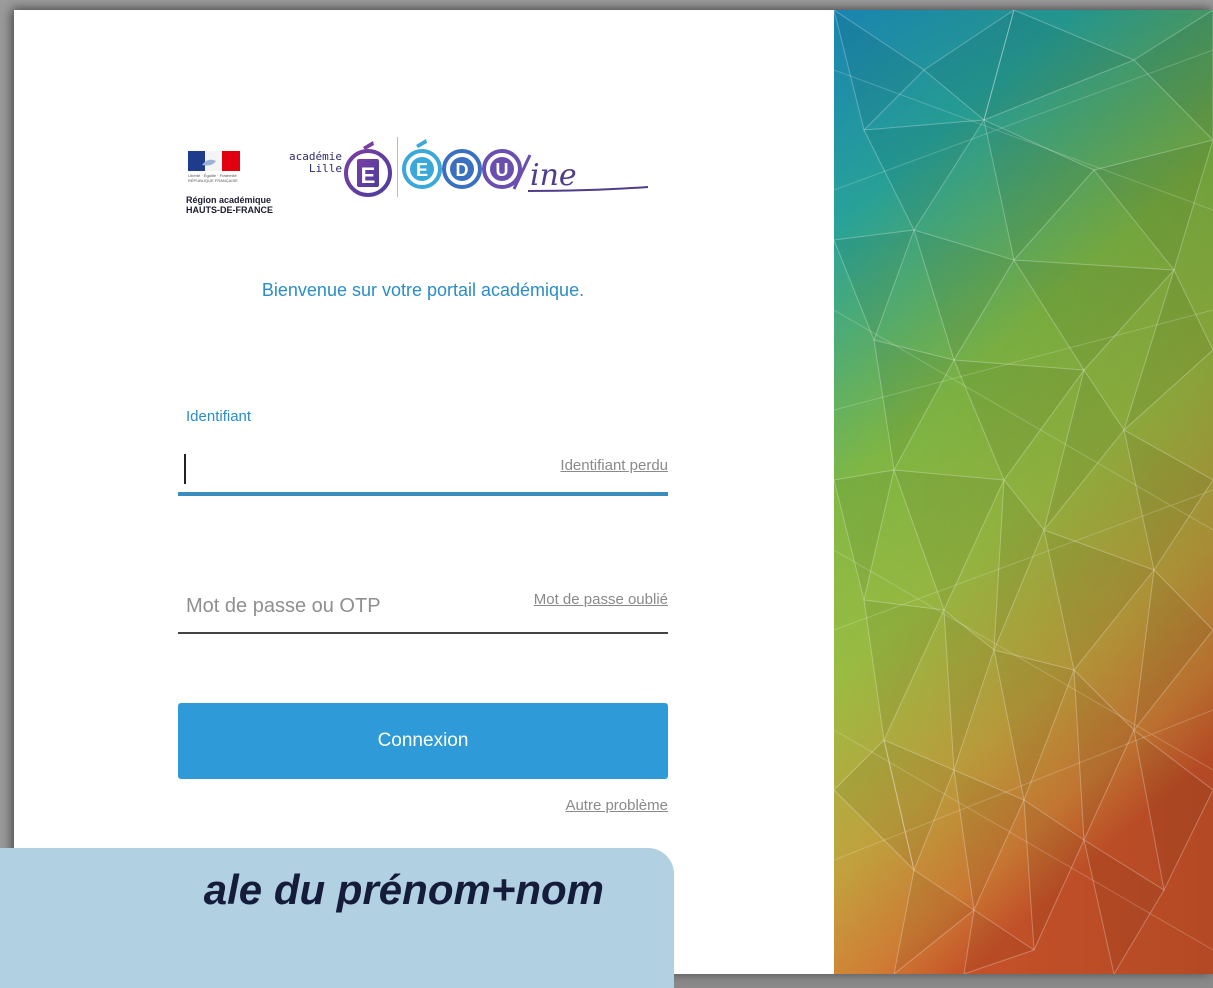 The image size is (1213, 988). What do you see at coordinates (423, 290) in the screenshot?
I see `welcome-message: Bienvenue sur votre portail académique.` at bounding box center [423, 290].